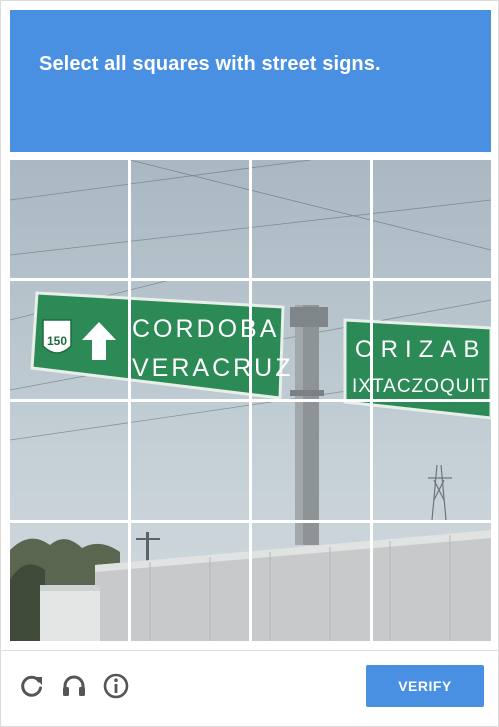 The image size is (499, 727). Describe the element at coordinates (432, 219) in the screenshot. I see `grid-tile-r1-c4` at that location.